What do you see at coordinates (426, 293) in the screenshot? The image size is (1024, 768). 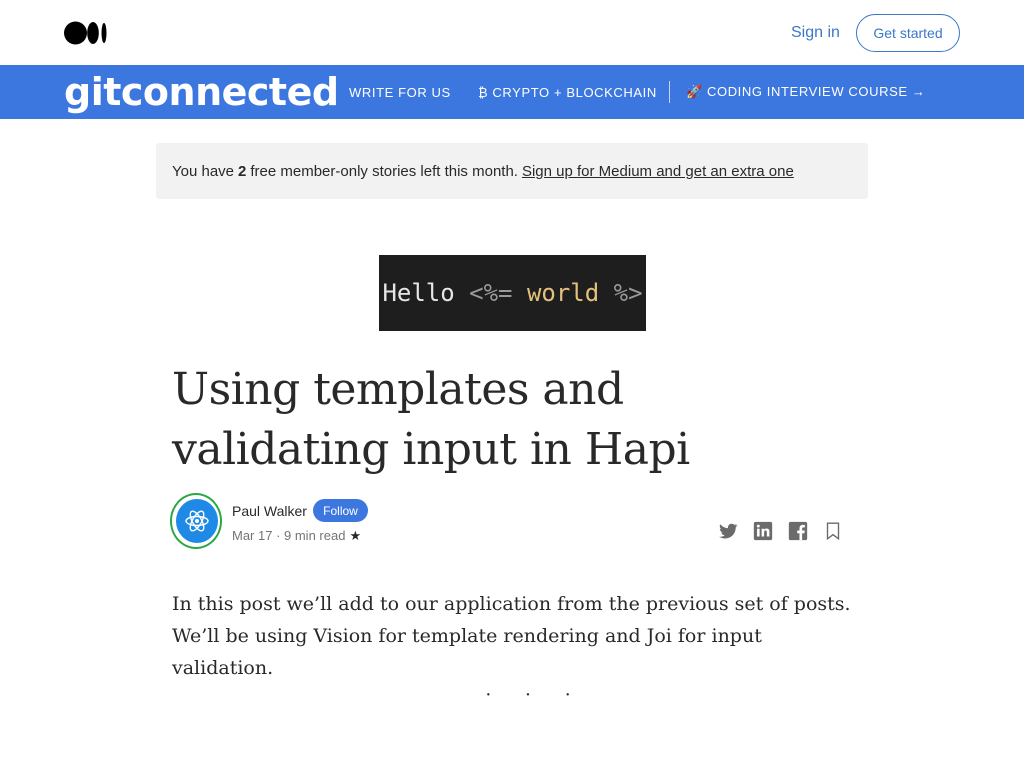 I see `hero-word-hello: Hello` at bounding box center [426, 293].